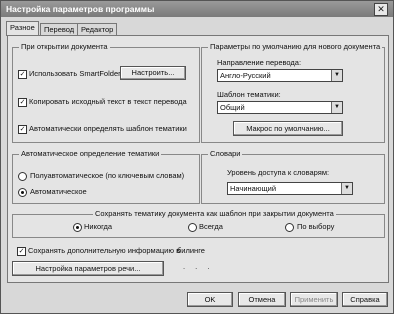  Describe the element at coordinates (108, 128) in the screenshot. I see `auto-template-label: Автоматически определять шаблон тематики` at that location.